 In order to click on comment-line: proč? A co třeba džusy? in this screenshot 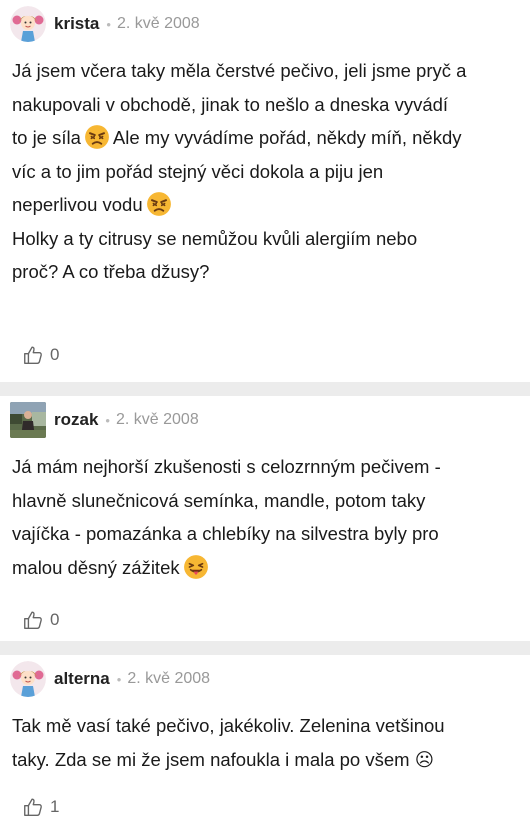, I will do `click(111, 271)`.